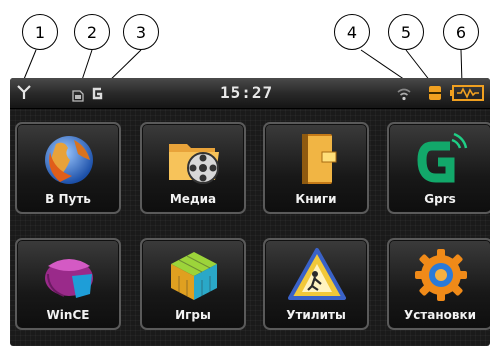 Image resolution: width=497 pixels, height=348 pixels. Describe the element at coordinates (406, 32) in the screenshot. I see `callout-5: 5` at that location.